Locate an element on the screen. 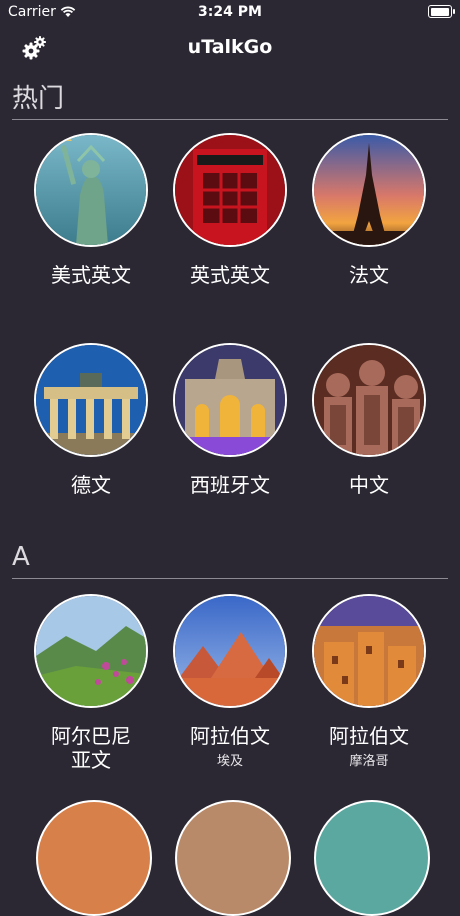 Image resolution: width=460 pixels, height=916 pixels. pyramids-image is located at coordinates (230, 651).